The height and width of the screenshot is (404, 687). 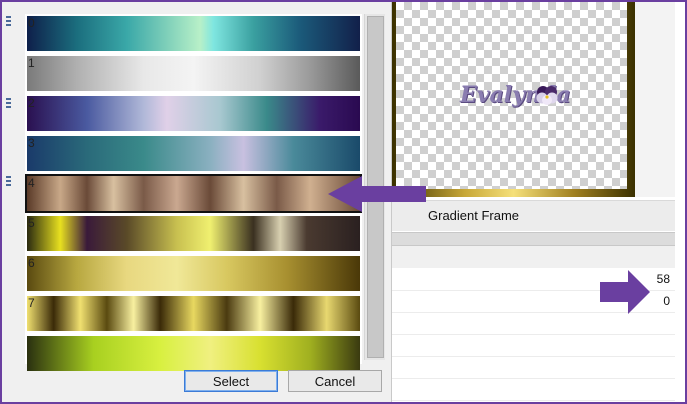 I want to click on gradient-swatch: 0, so click(x=193, y=33).